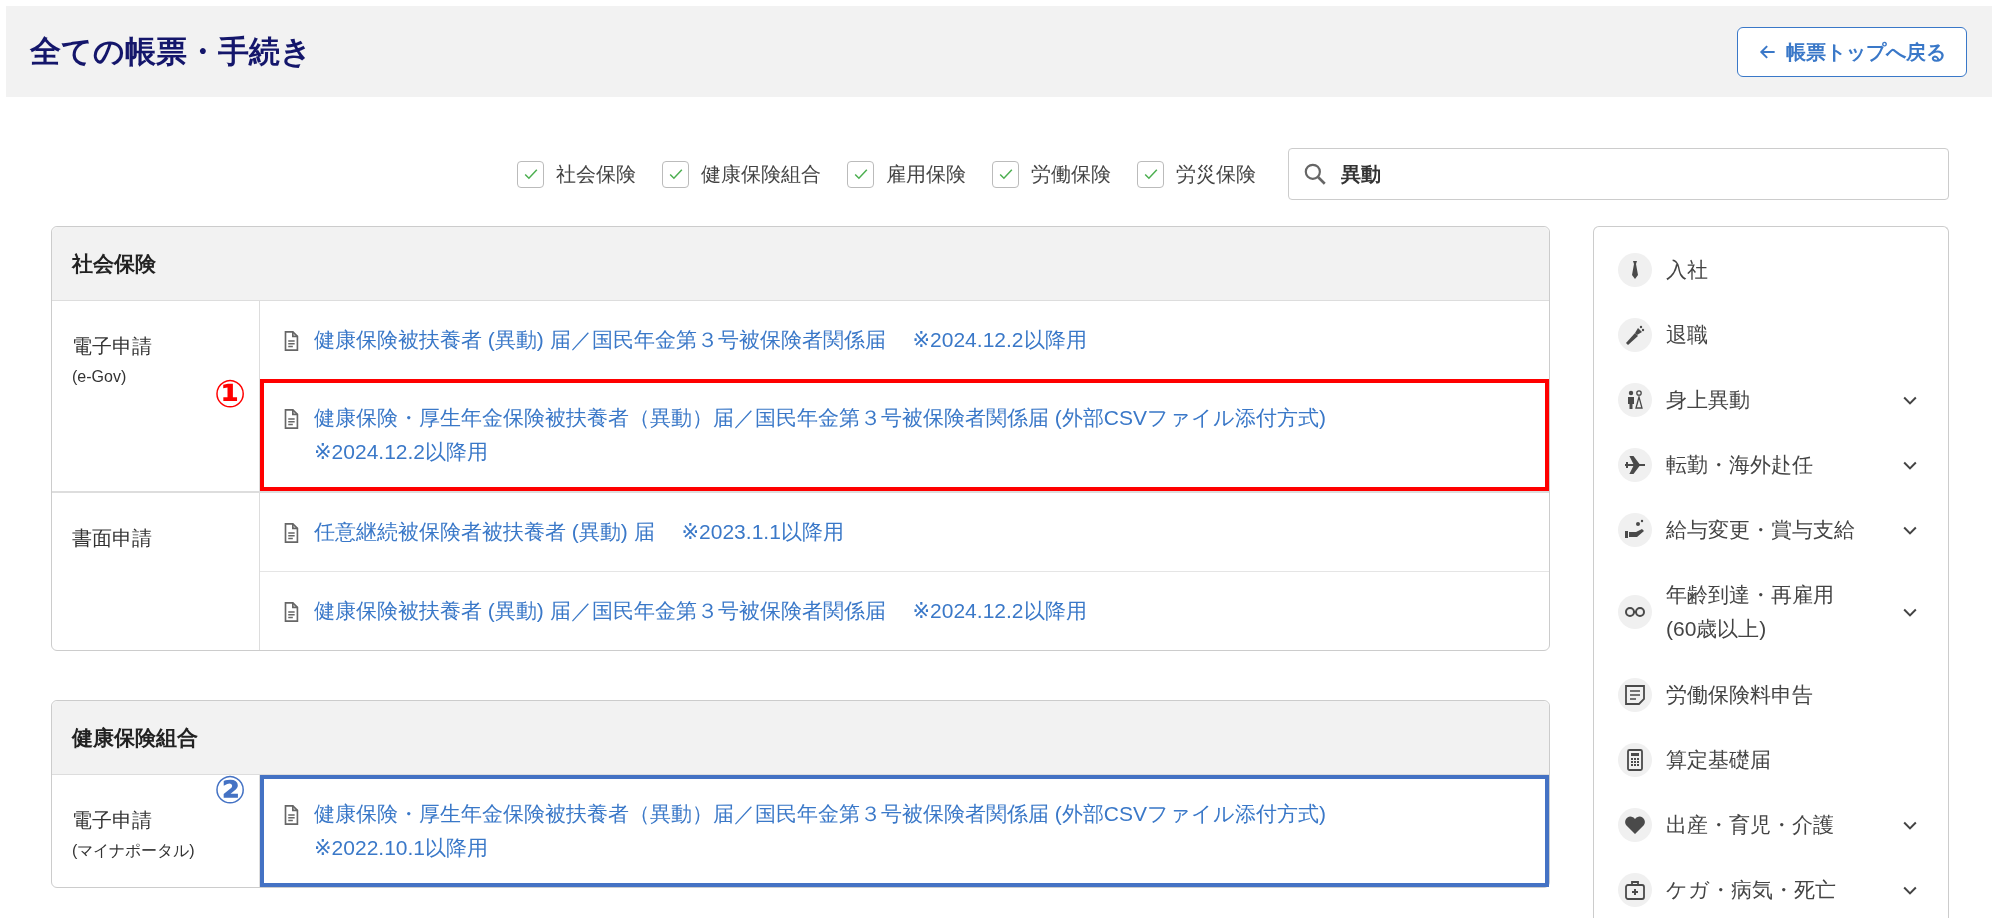  What do you see at coordinates (1635, 334) in the screenshot?
I see `bouquet-icon` at bounding box center [1635, 334].